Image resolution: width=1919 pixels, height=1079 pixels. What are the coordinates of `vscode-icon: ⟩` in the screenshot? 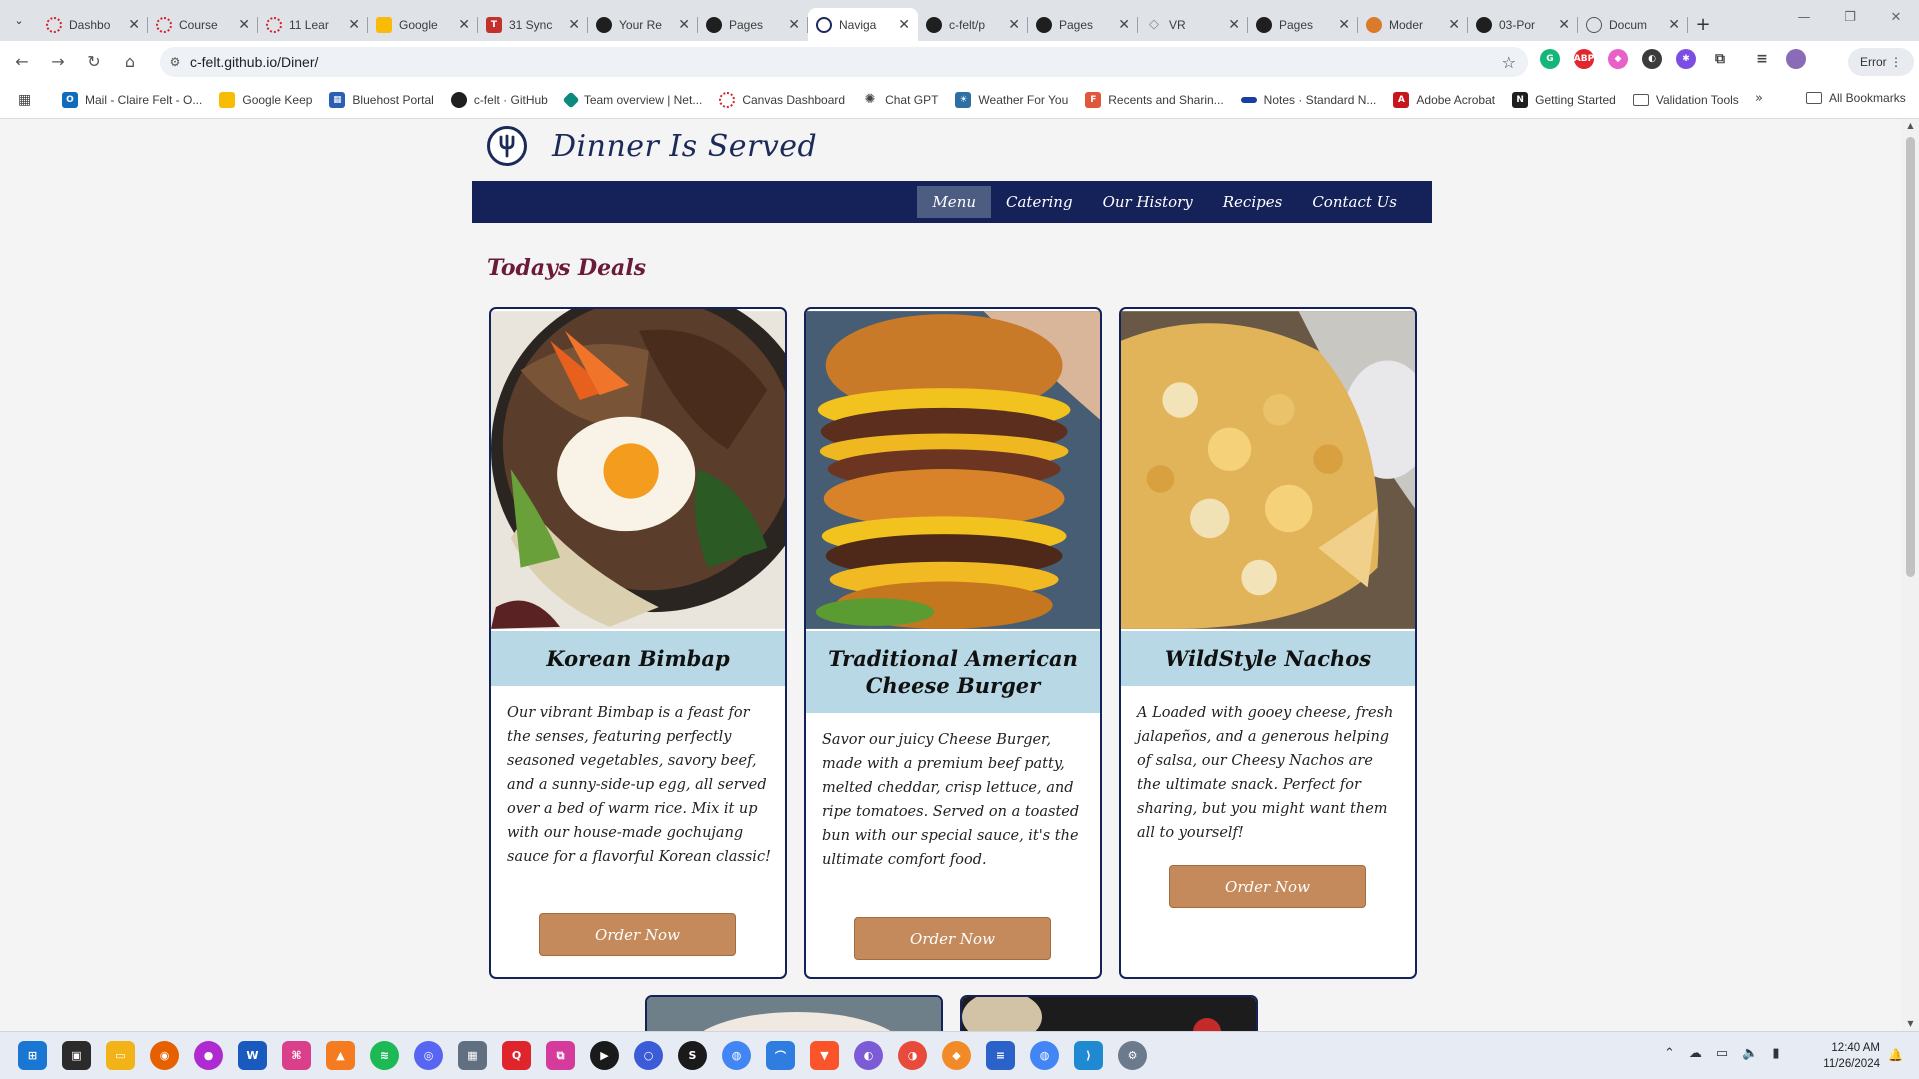 It's located at (1088, 1055).